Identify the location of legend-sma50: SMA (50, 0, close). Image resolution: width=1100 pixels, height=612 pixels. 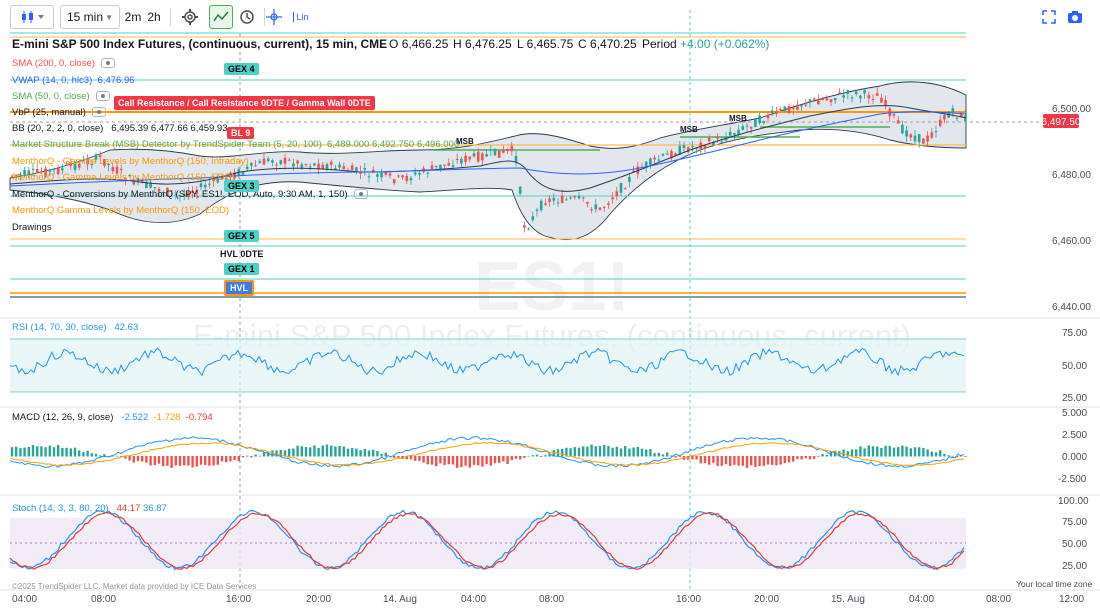
(61, 97).